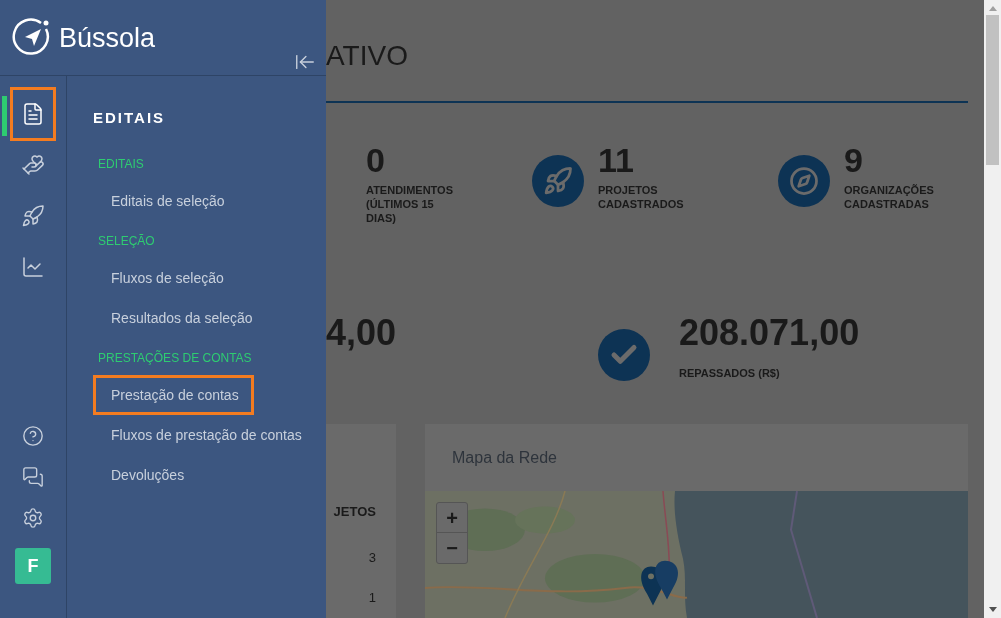 This screenshot has width=1001, height=618. I want to click on section-label: SELEÇÃO, so click(127, 241).